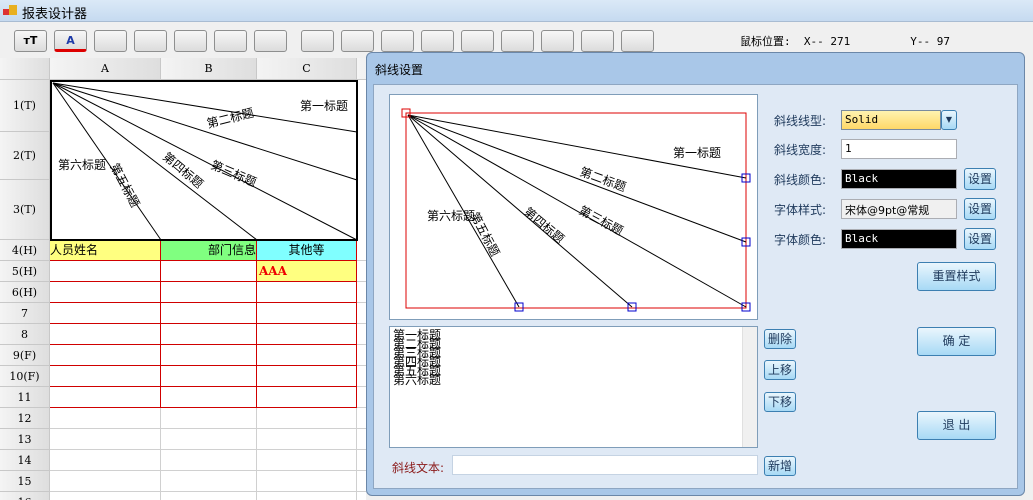  I want to click on font-color-button: A, so click(70, 41).